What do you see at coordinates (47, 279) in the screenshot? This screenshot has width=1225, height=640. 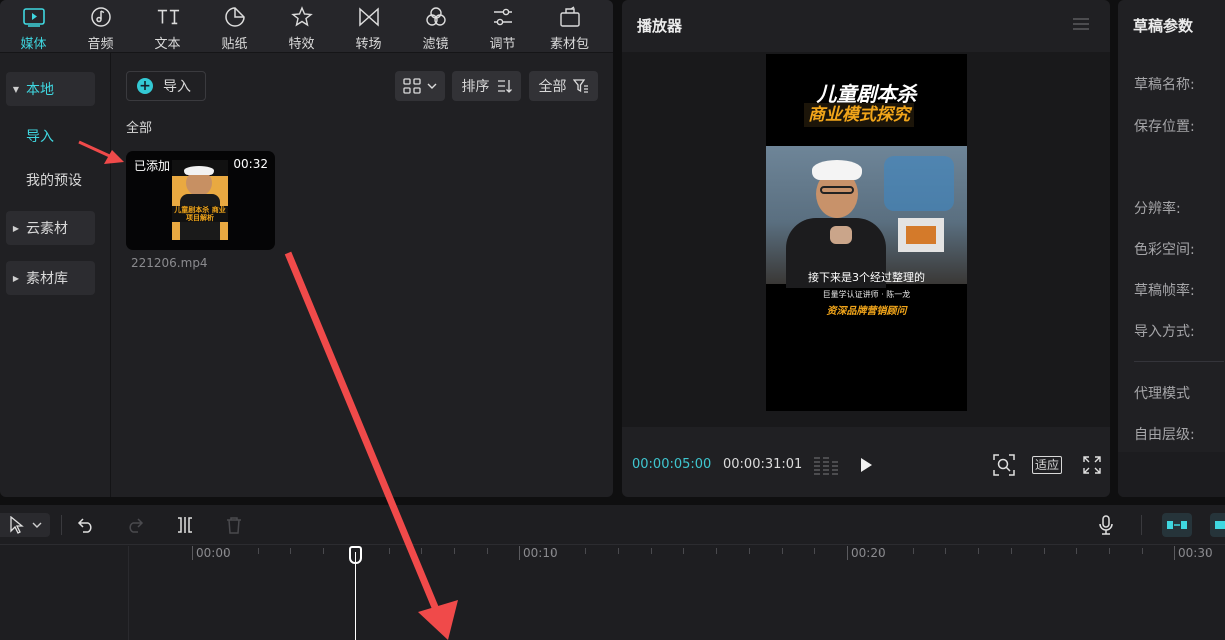 I see `nav-library-label: 素材库` at bounding box center [47, 279].